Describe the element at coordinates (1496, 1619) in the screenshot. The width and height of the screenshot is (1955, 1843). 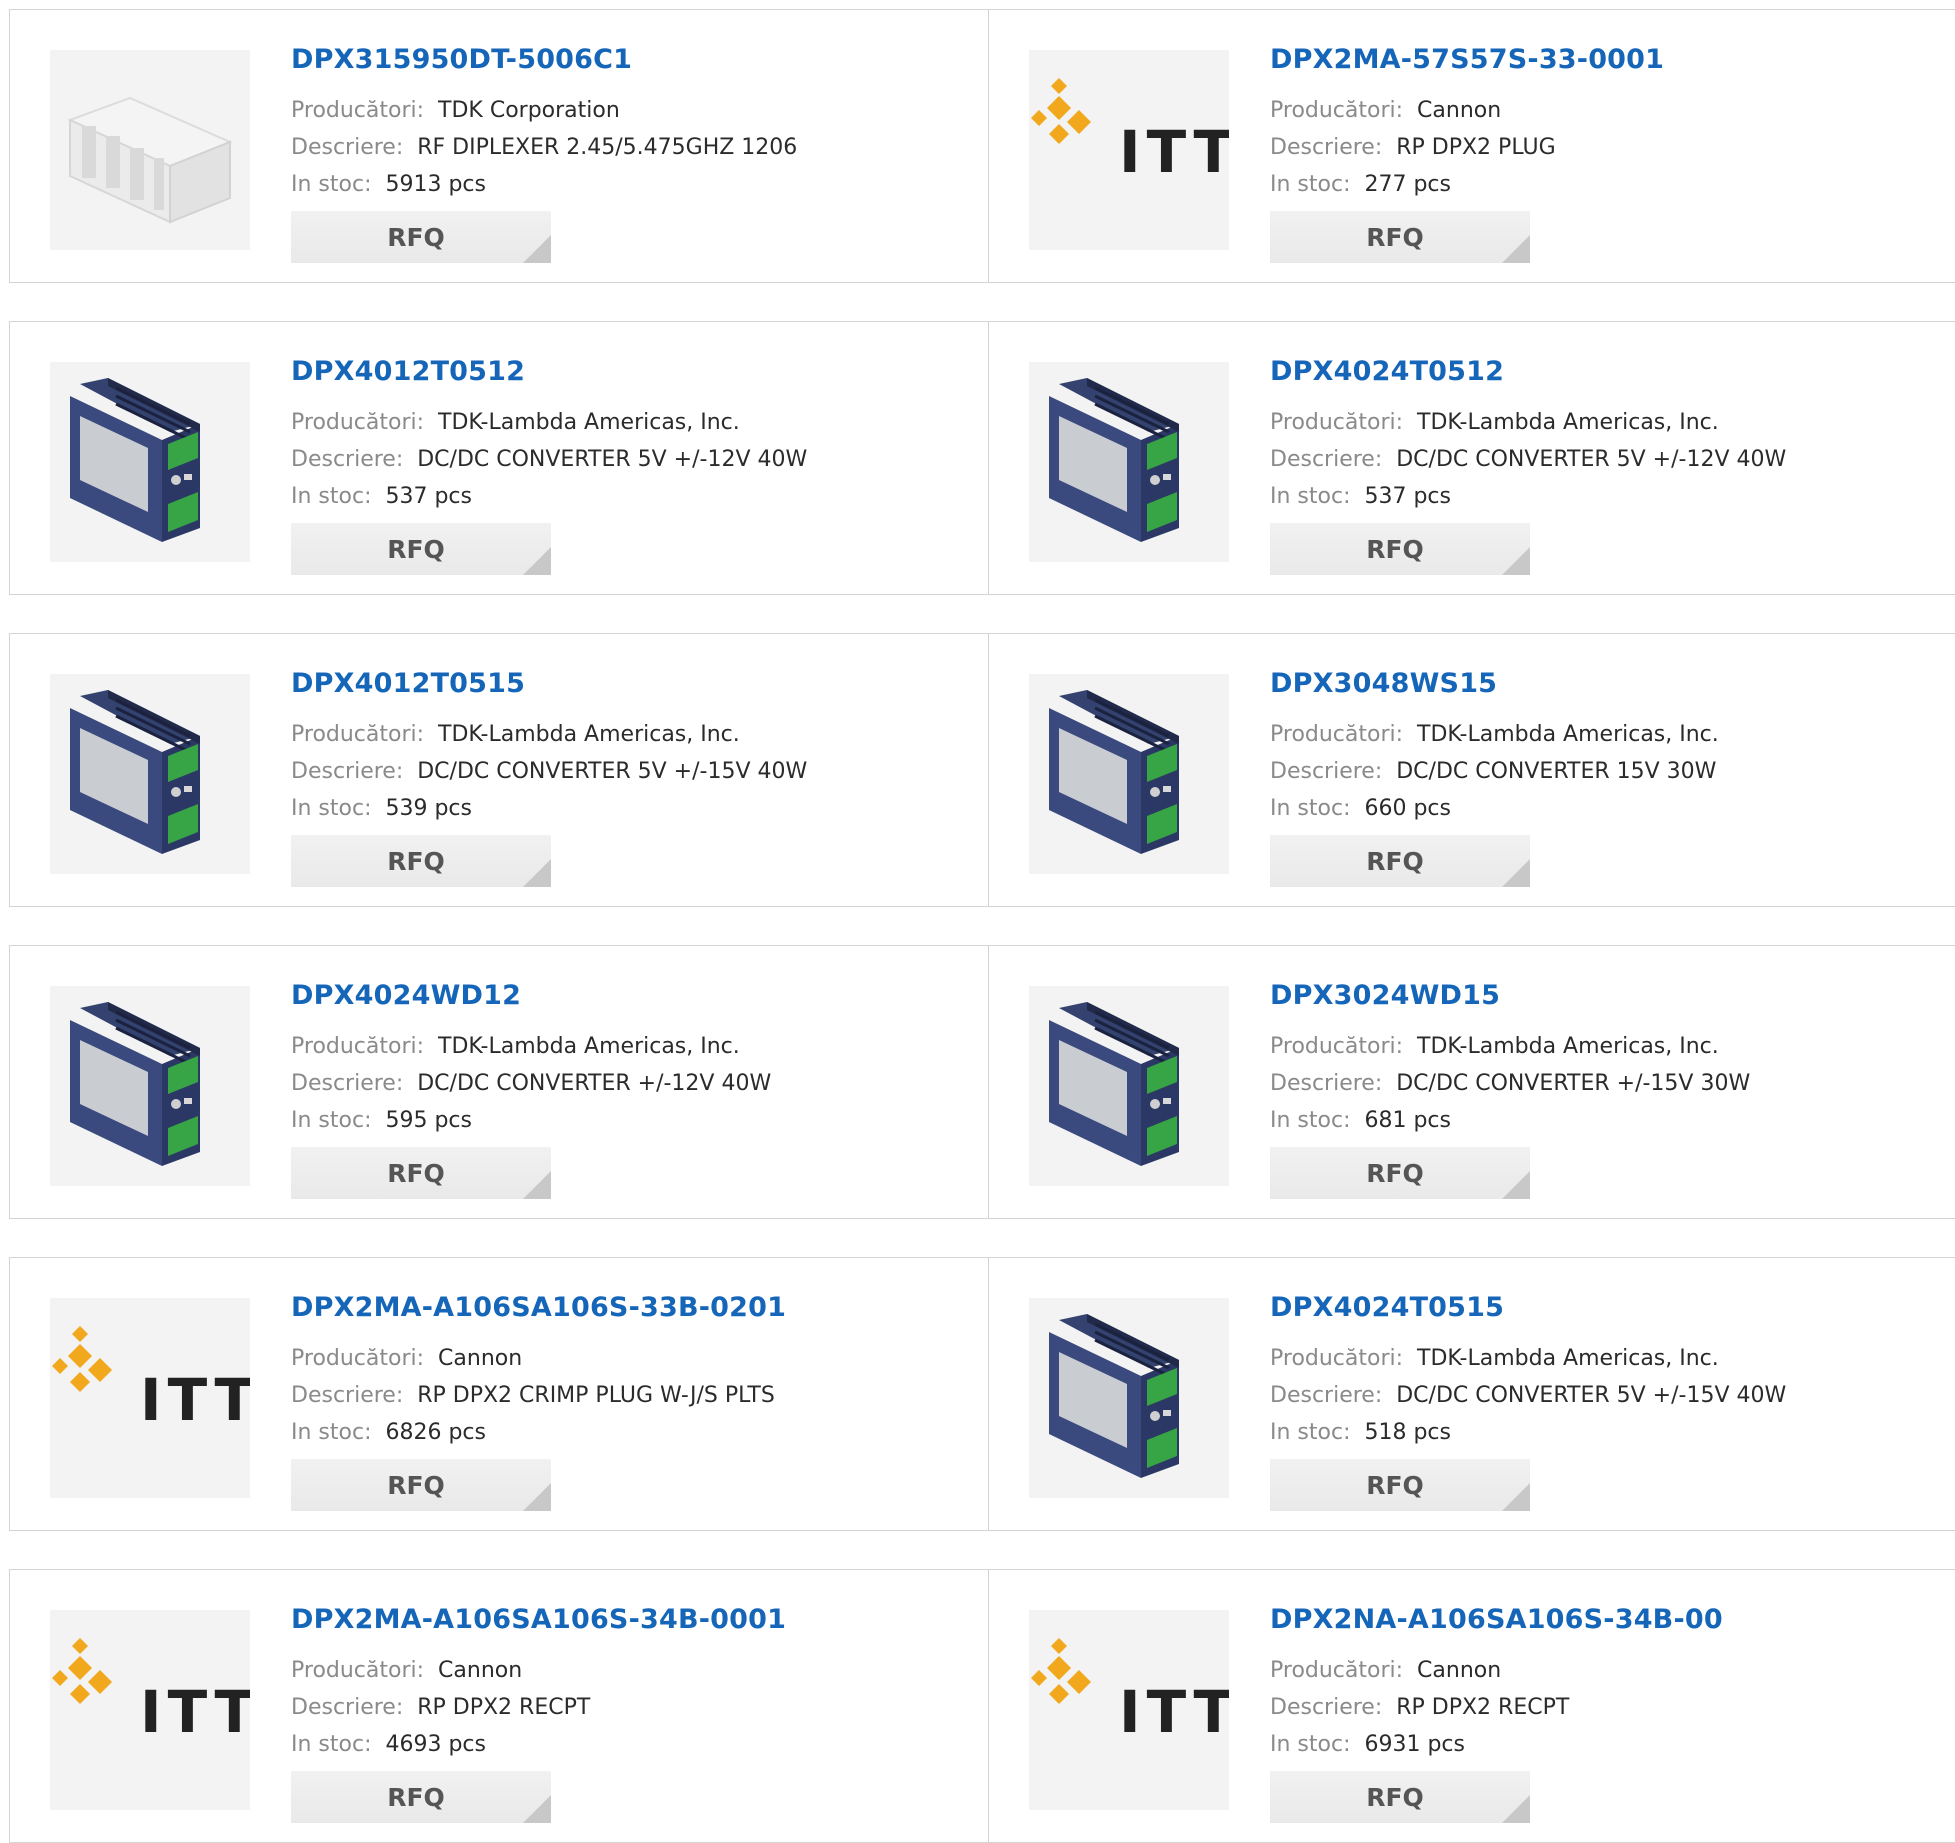
I see `product-title-link: DPX2NA-A106SA106S-34B-00` at that location.